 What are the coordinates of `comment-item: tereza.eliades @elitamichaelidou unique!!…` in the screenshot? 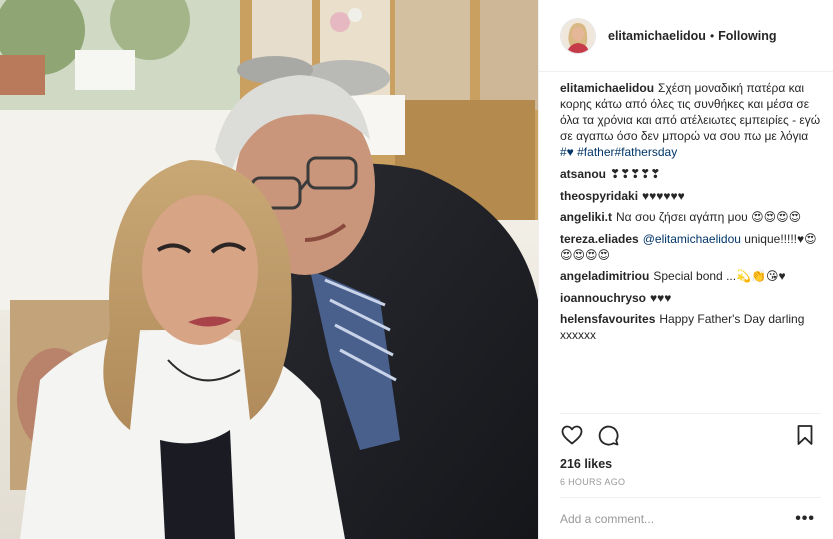 It's located at (690, 247).